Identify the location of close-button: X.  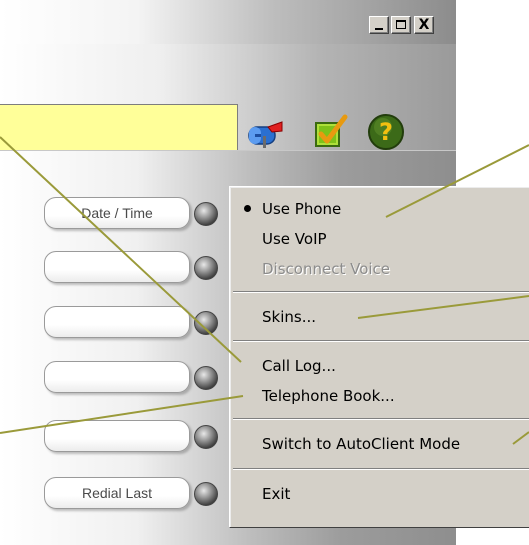
(424, 25).